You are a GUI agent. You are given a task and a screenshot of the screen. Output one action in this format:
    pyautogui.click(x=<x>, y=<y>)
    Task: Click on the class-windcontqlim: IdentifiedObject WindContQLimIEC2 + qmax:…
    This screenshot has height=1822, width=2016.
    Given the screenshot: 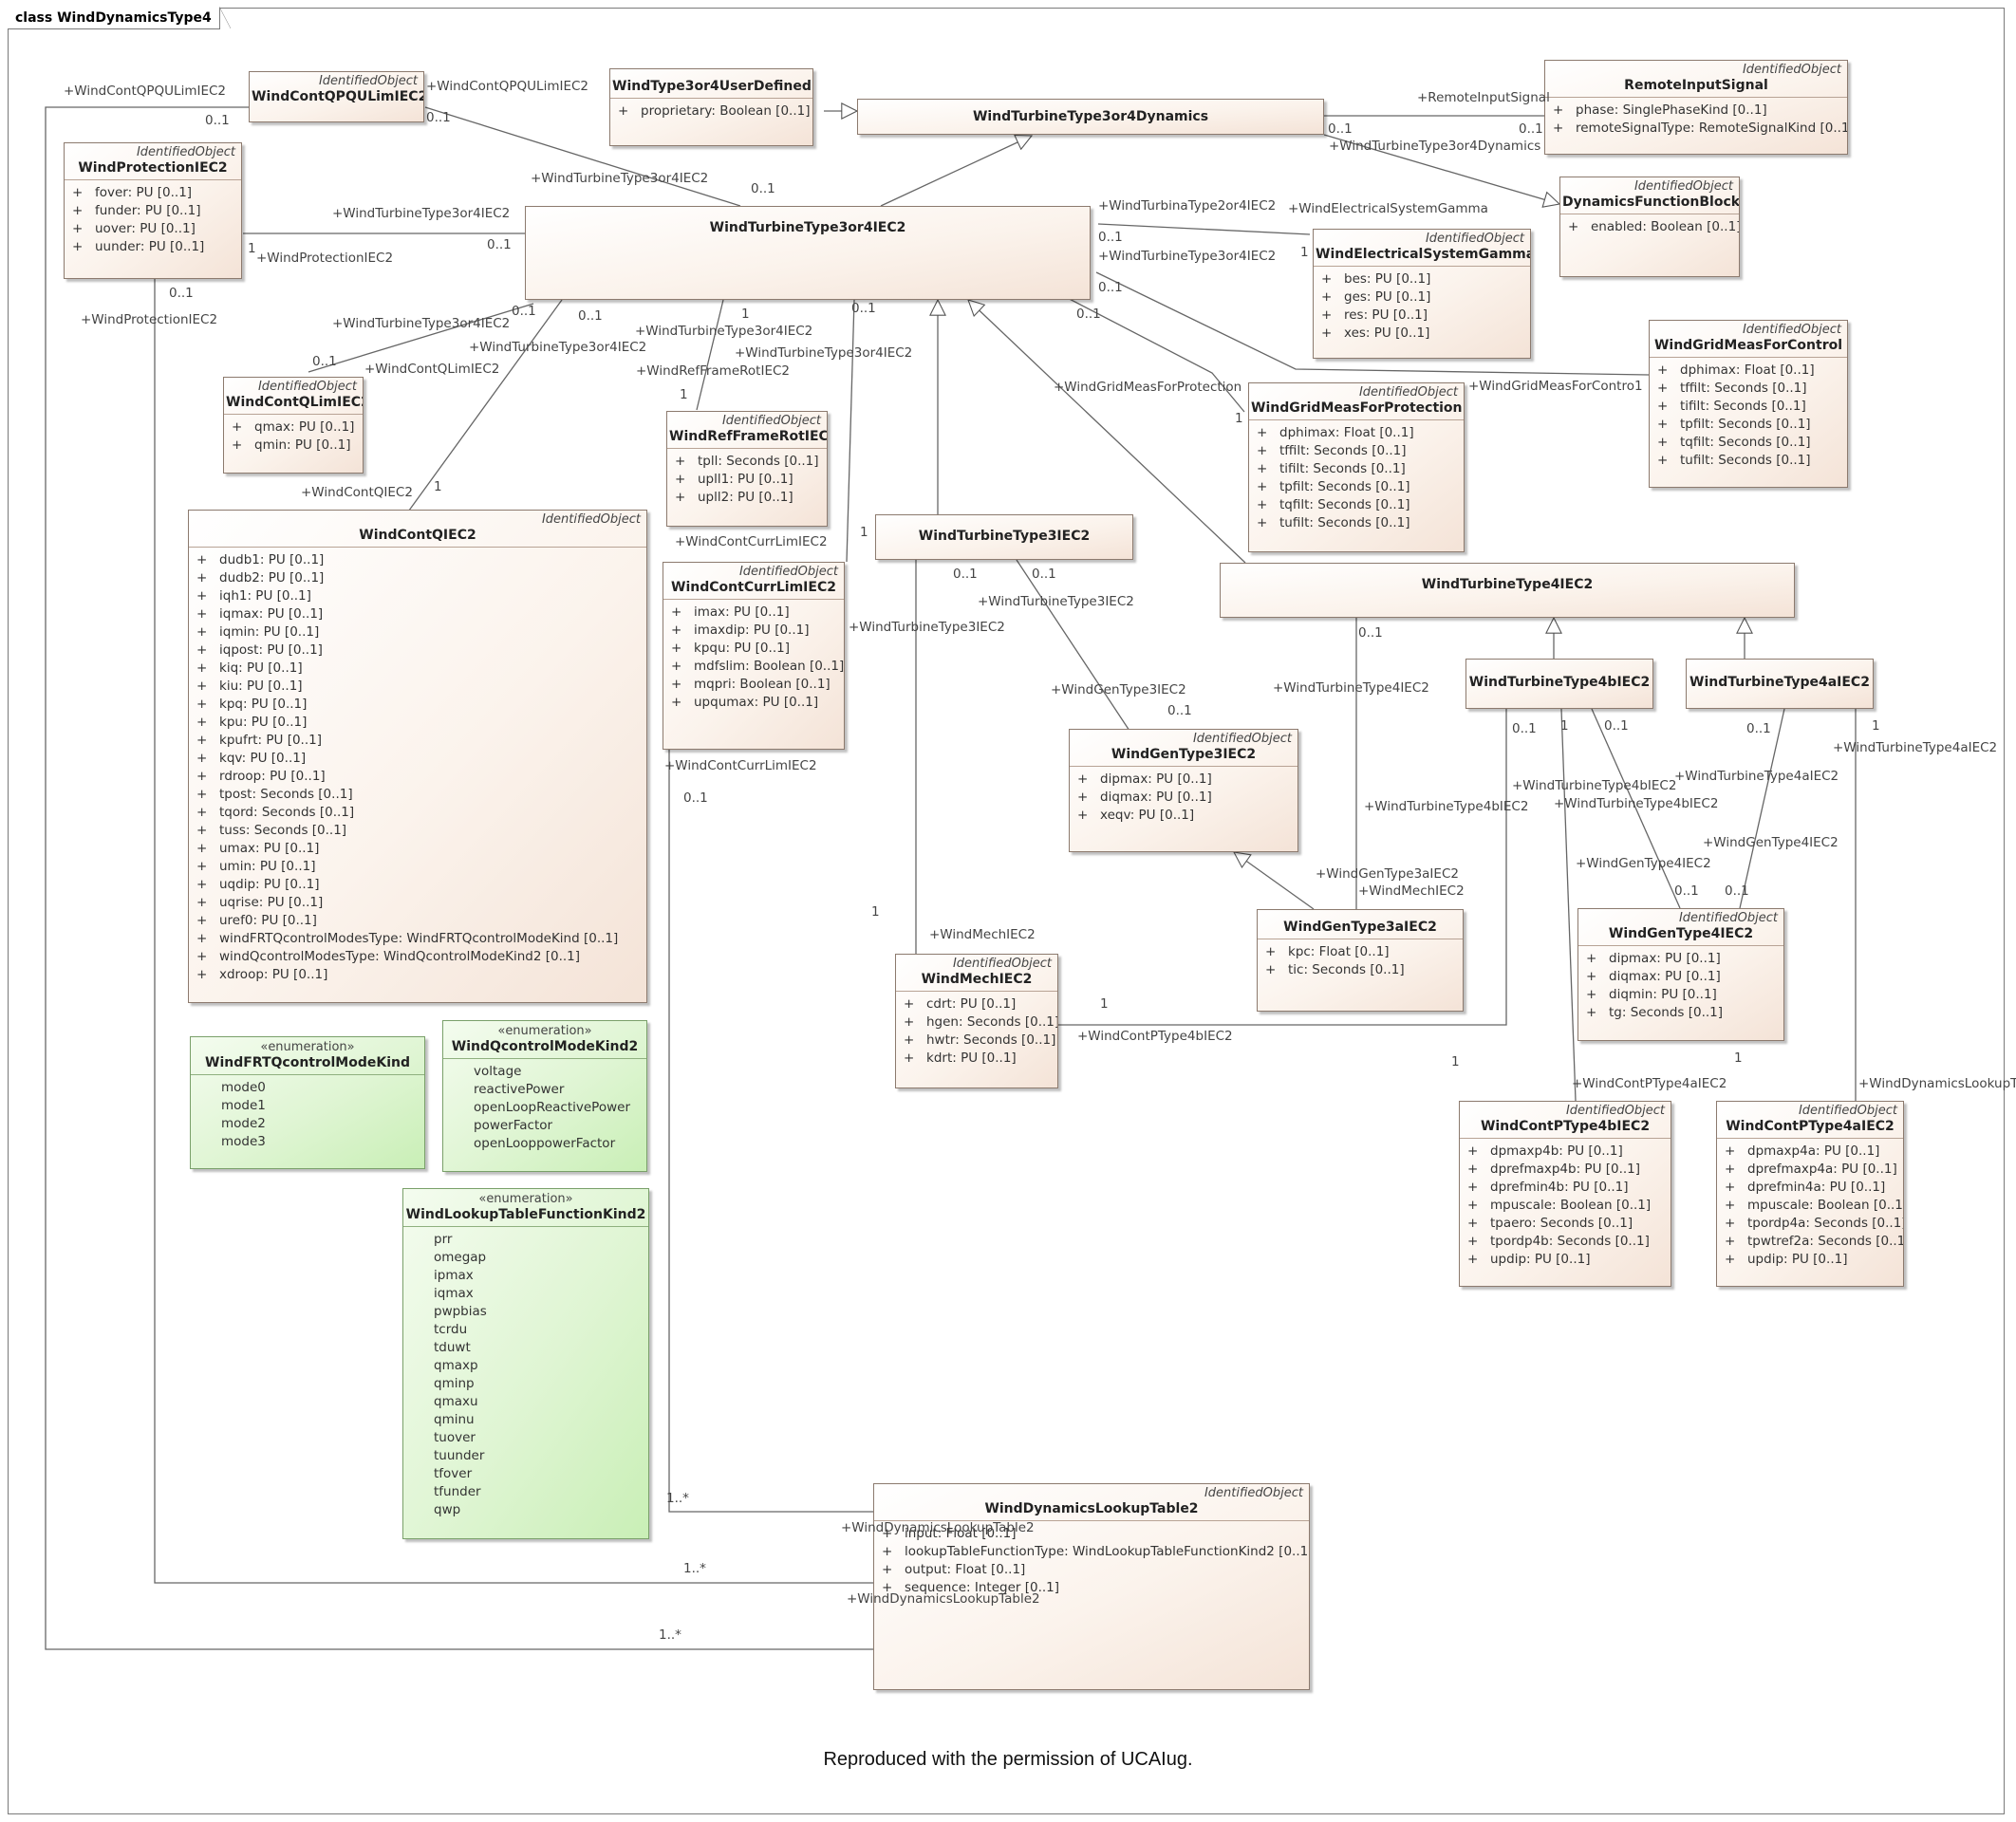 What is the action you would take?
    pyautogui.click(x=293, y=425)
    